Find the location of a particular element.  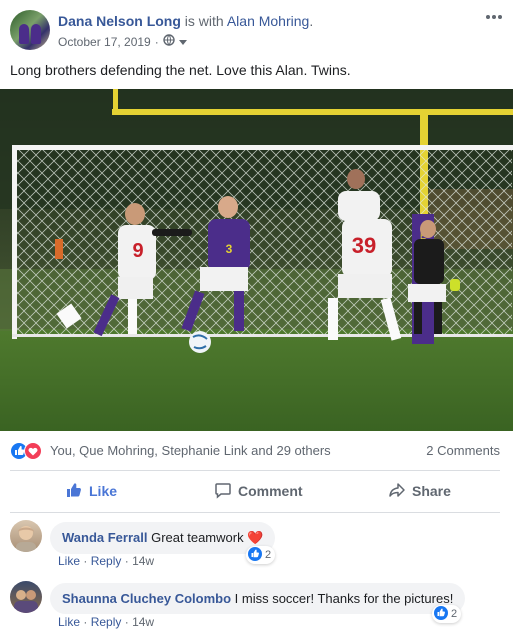

commenter-name: Shaunna Cluchey Colombo is located at coordinates (146, 598).